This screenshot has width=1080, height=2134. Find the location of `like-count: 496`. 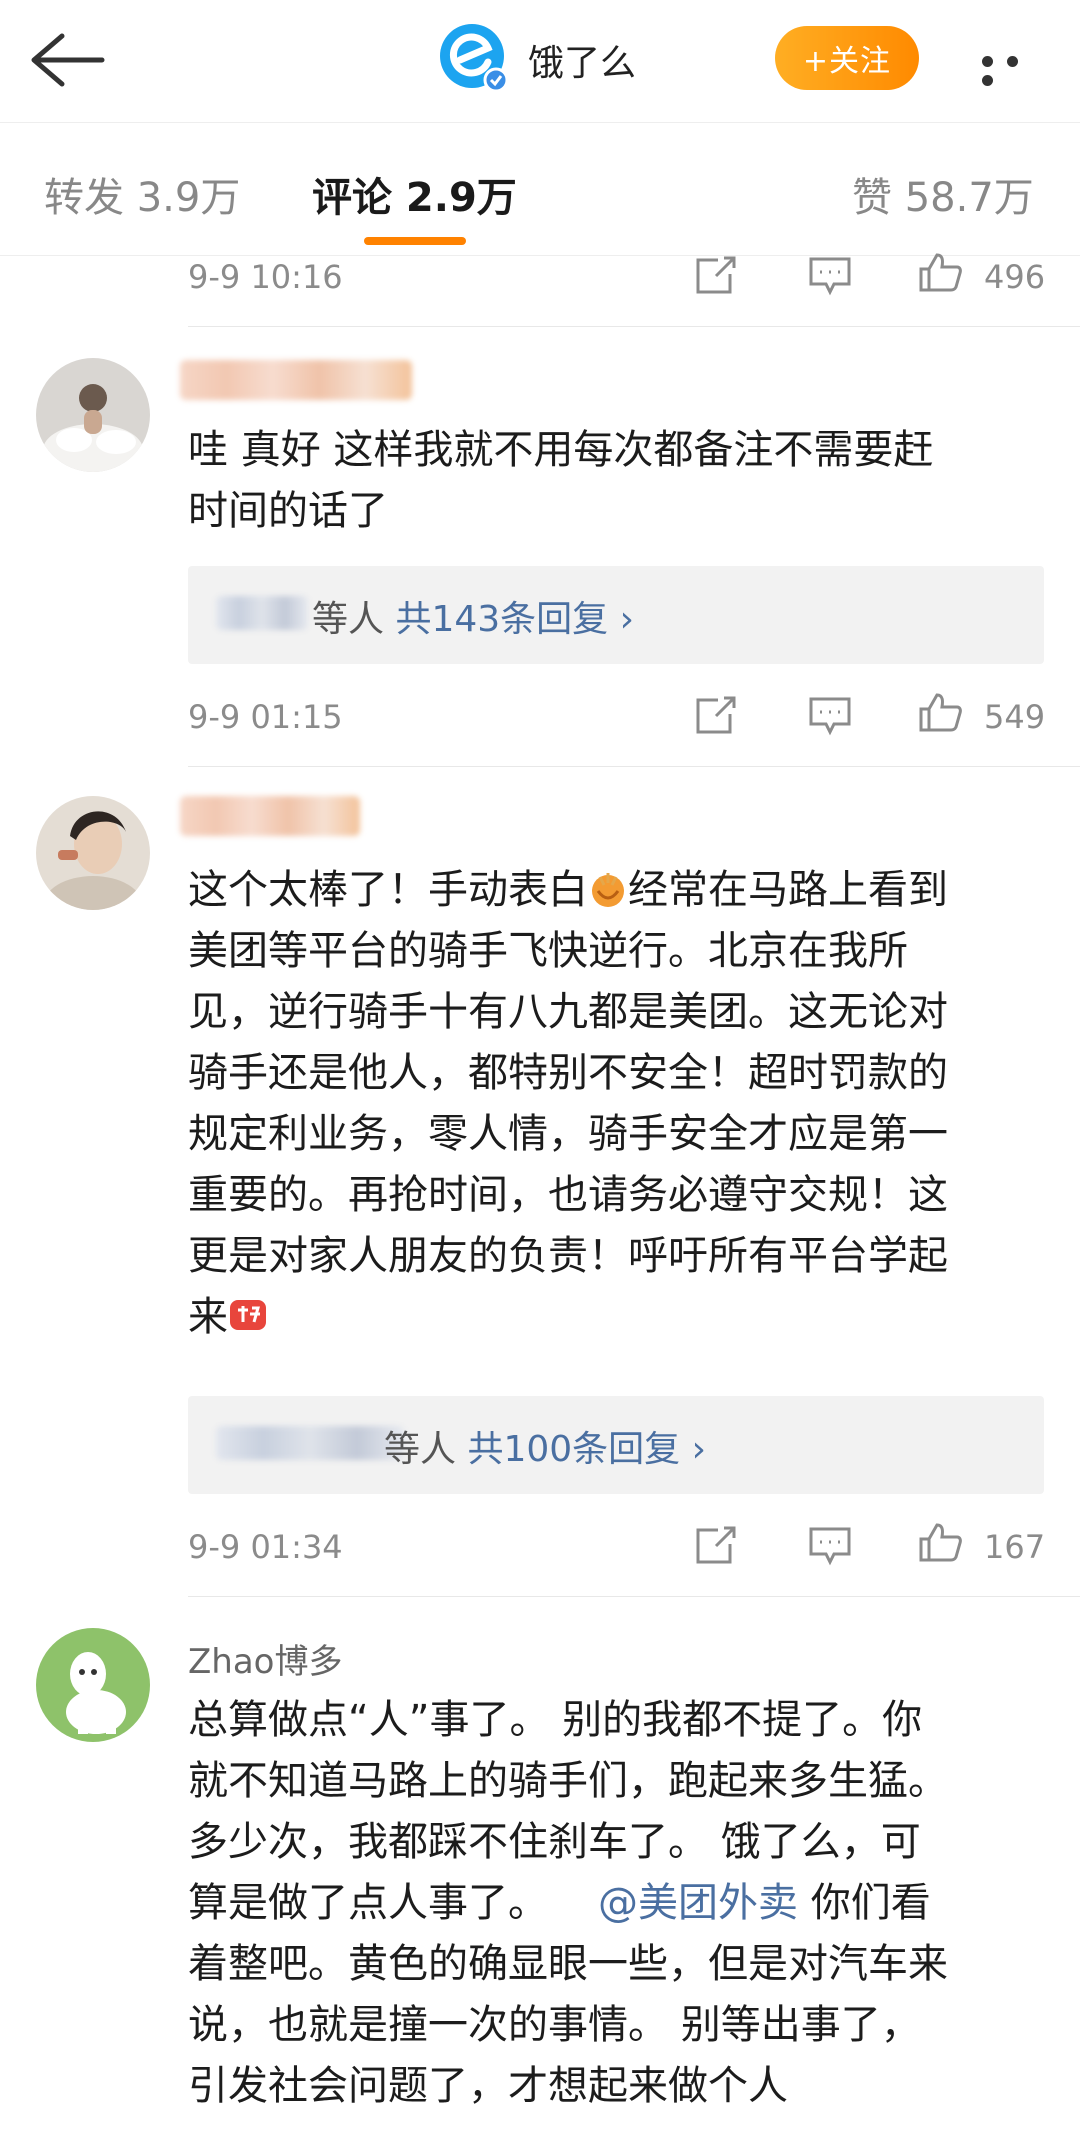

like-count: 496 is located at coordinates (1015, 277).